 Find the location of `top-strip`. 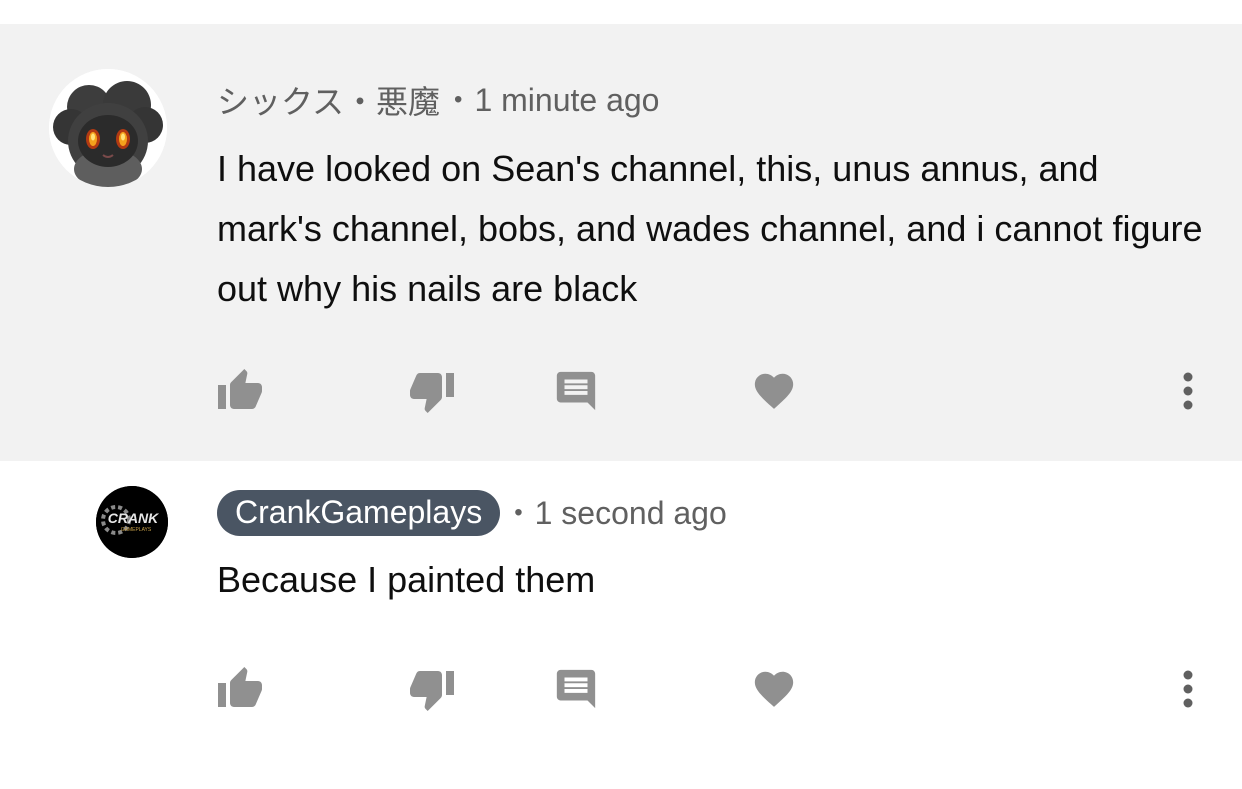

top-strip is located at coordinates (621, 12).